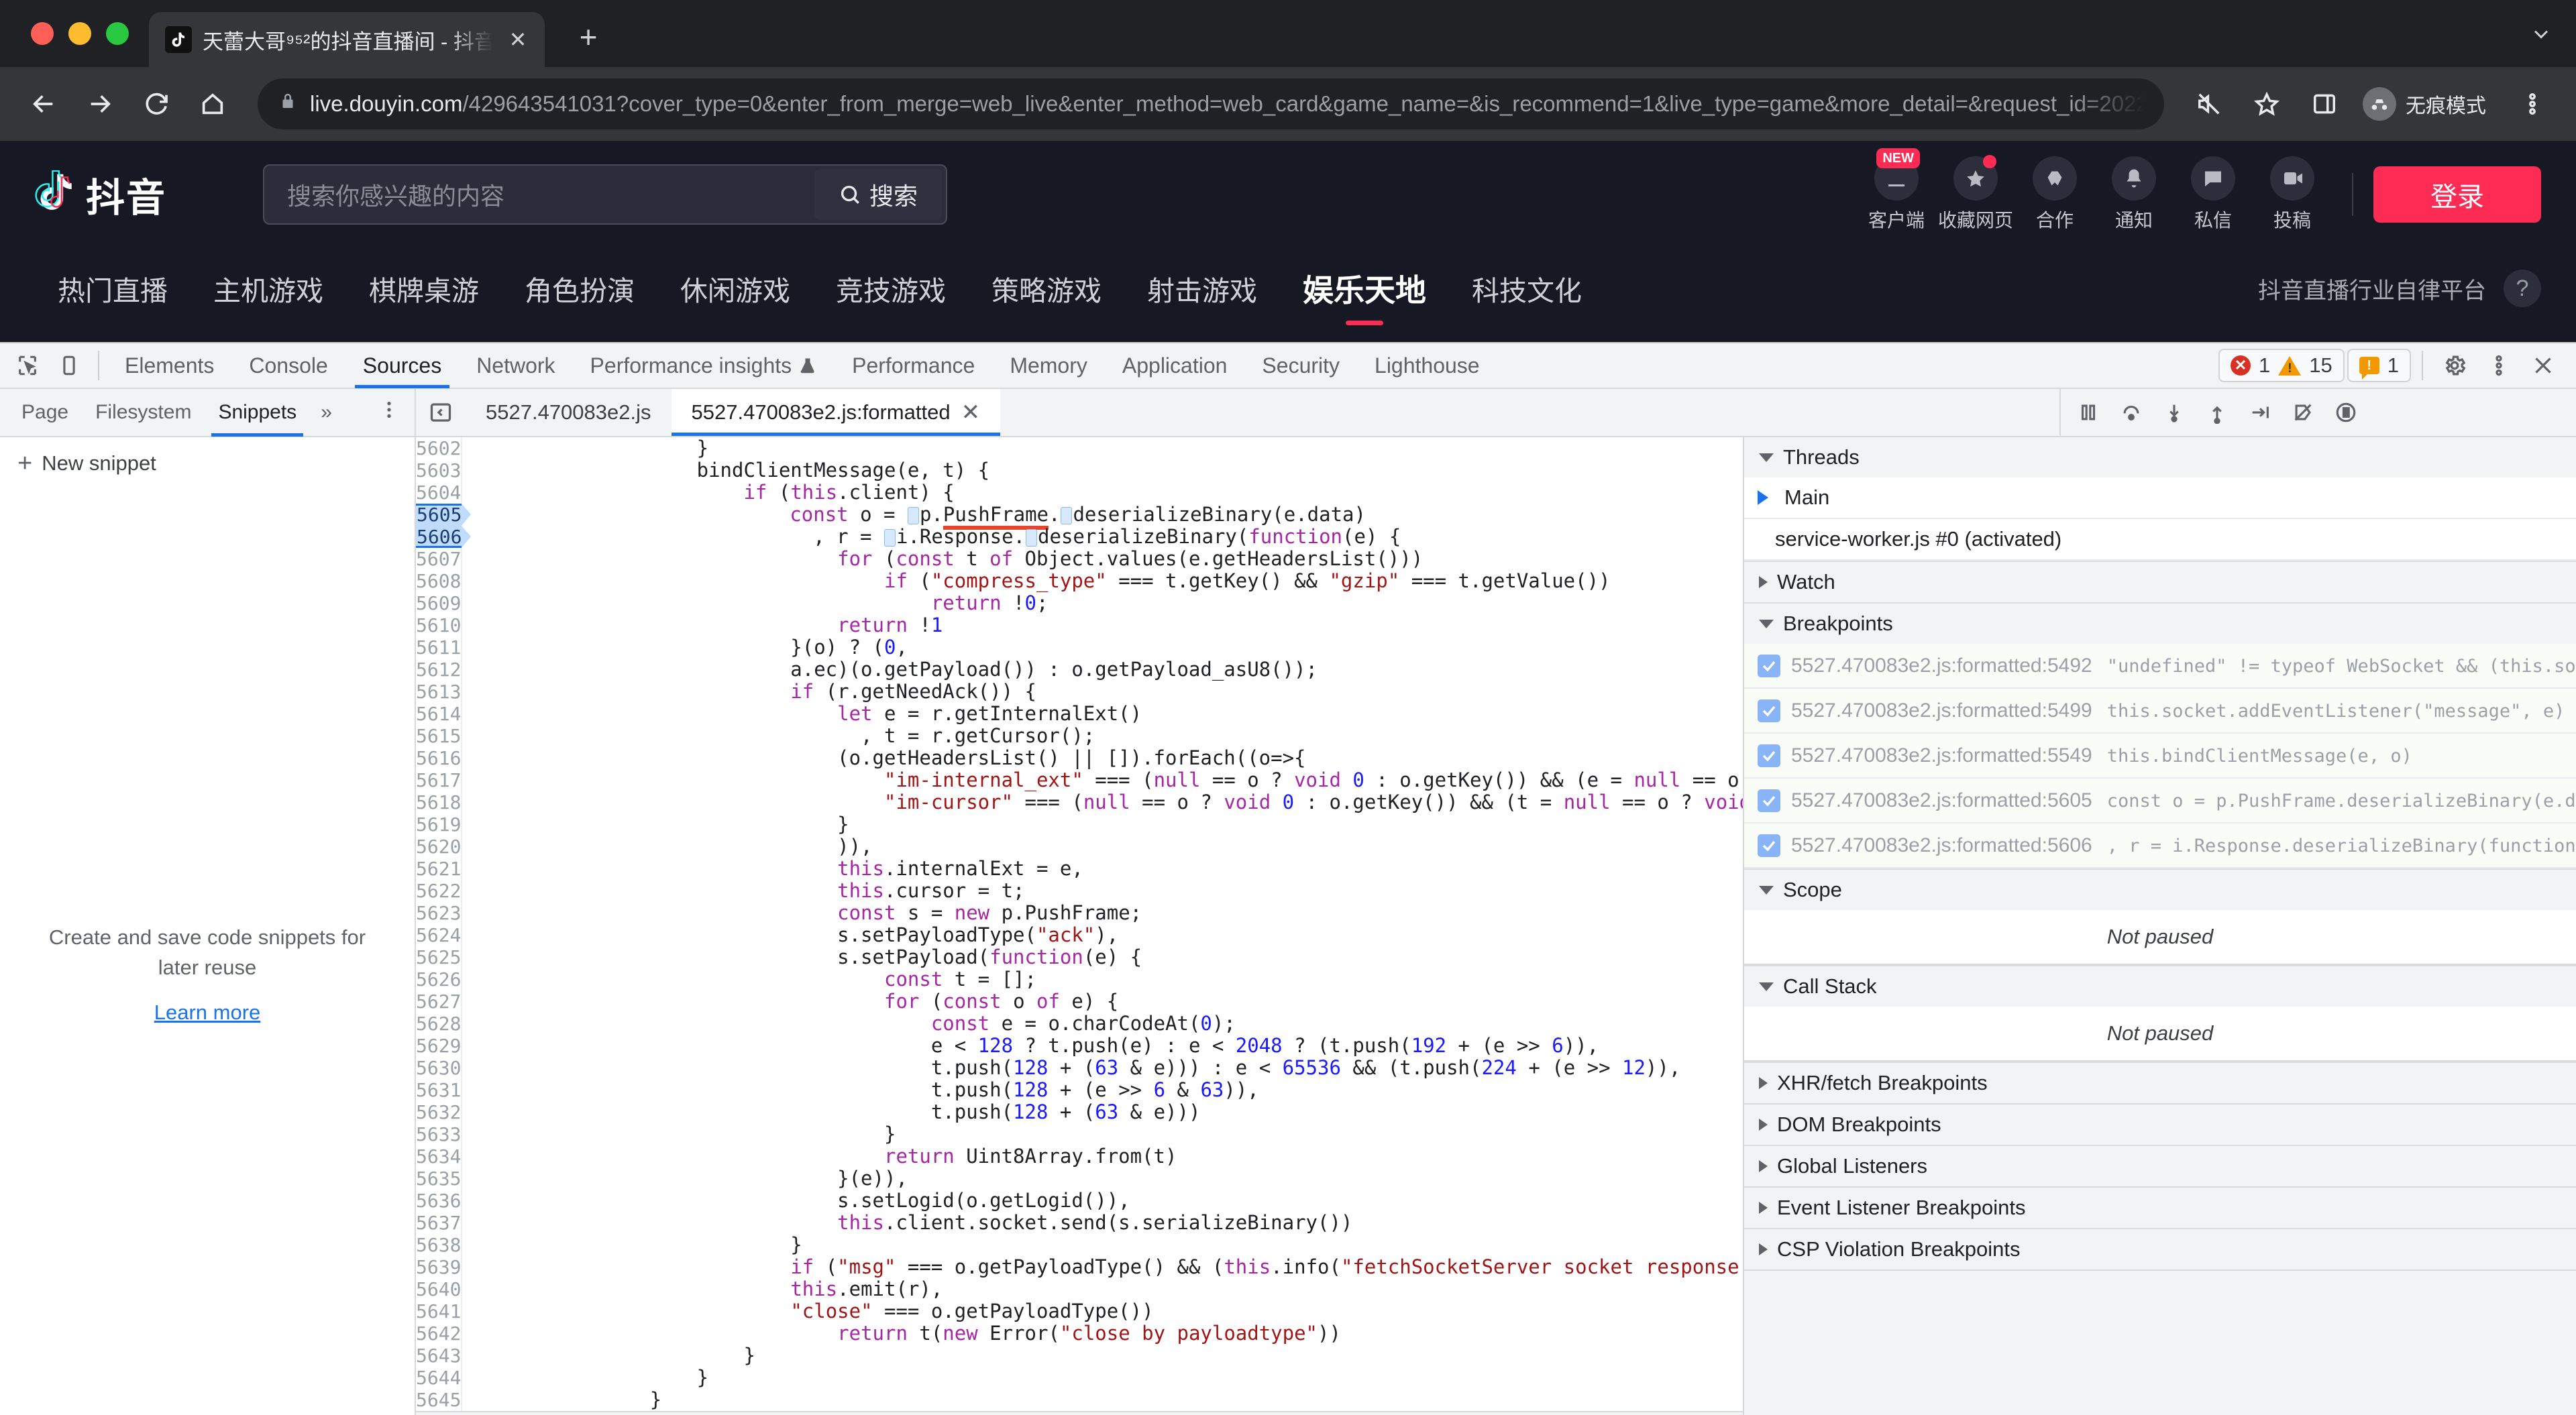  I want to click on code-line: 5613 if (r.getNeedAck()) {, so click(1079, 692).